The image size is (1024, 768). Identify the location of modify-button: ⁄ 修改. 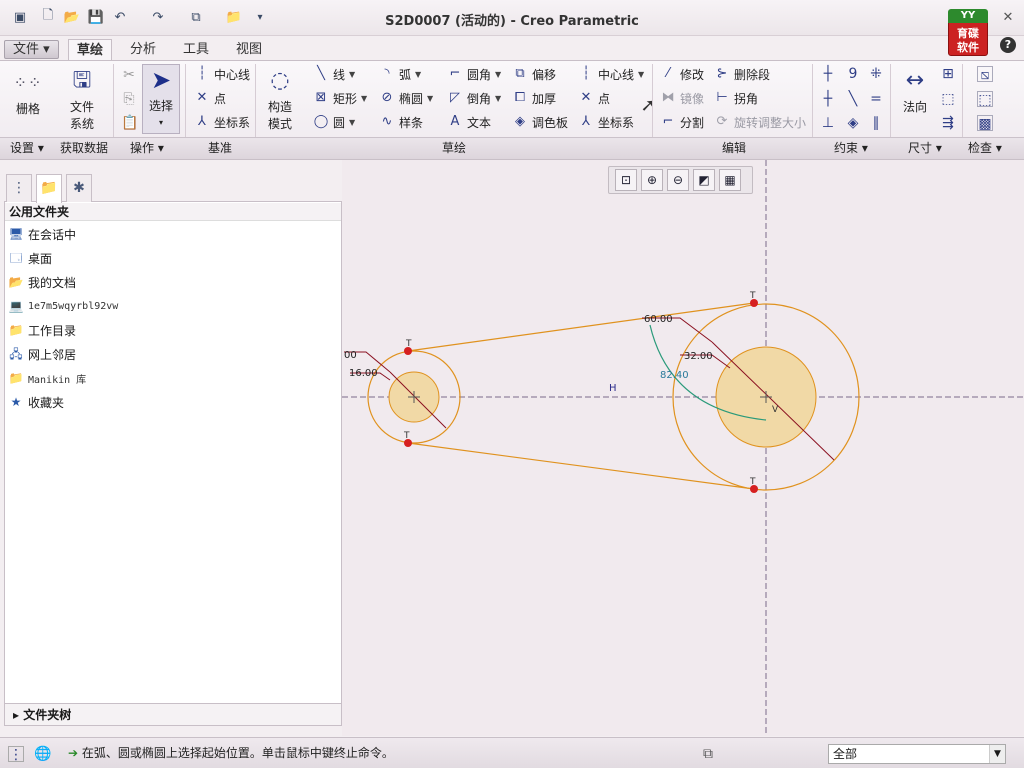
(682, 74).